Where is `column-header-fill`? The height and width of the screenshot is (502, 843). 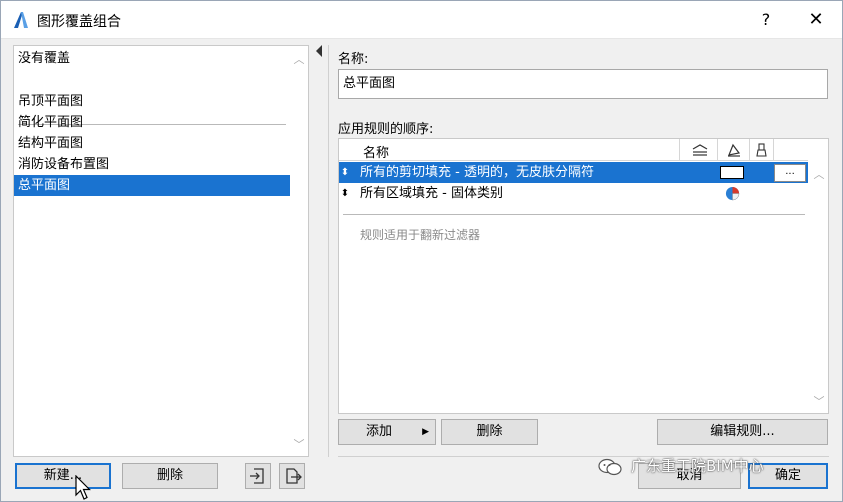 column-header-fill is located at coordinates (733, 150).